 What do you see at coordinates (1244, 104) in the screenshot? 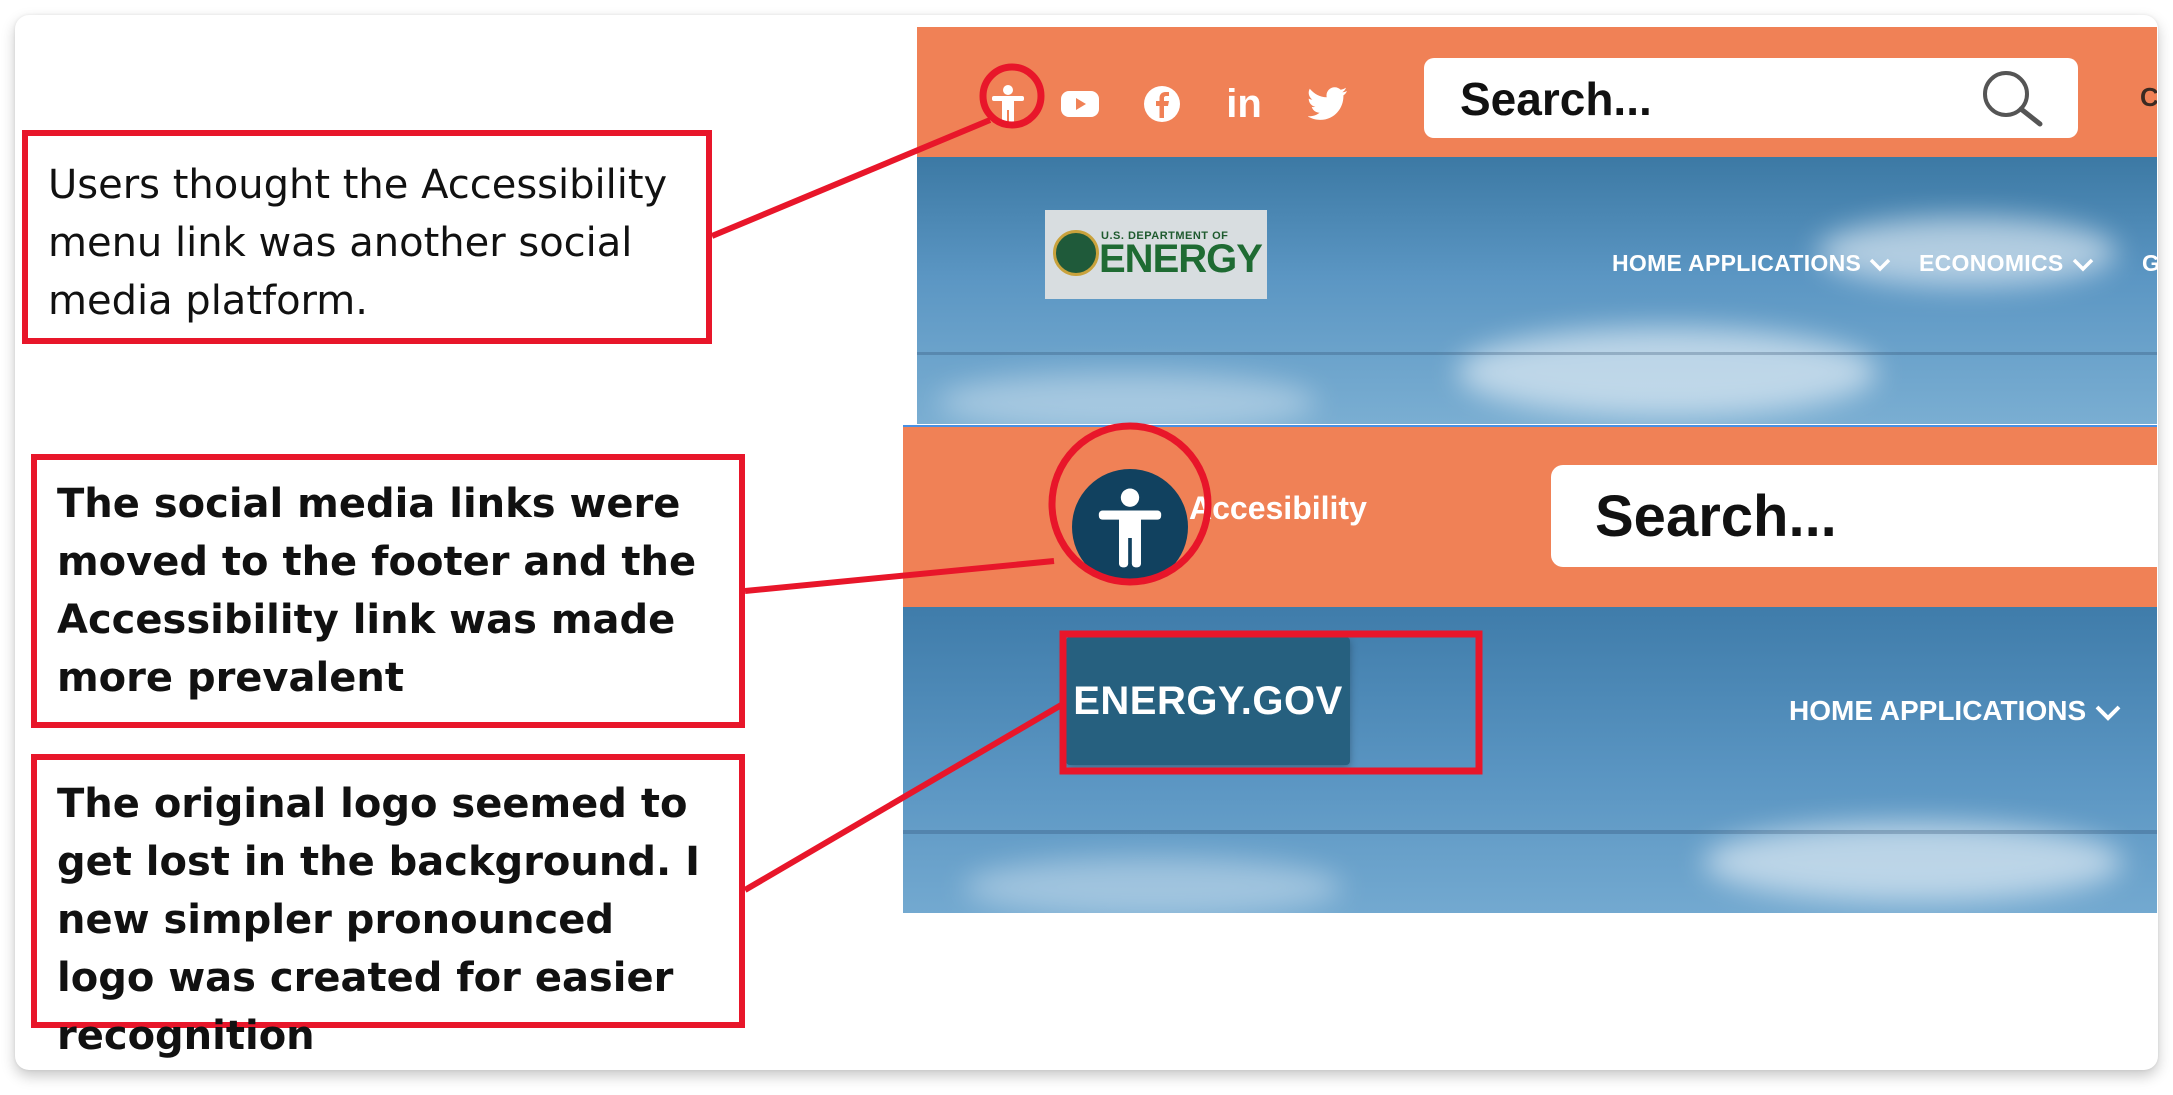
I see `linkedin-icon: in` at bounding box center [1244, 104].